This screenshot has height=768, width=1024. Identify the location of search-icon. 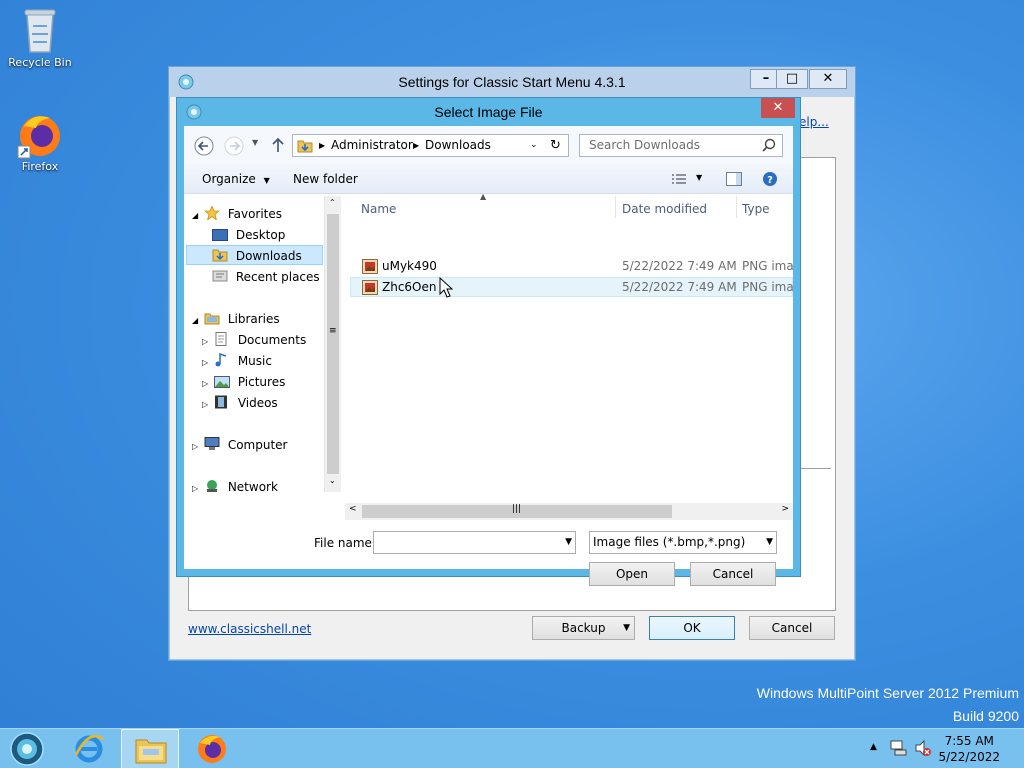
(769, 148).